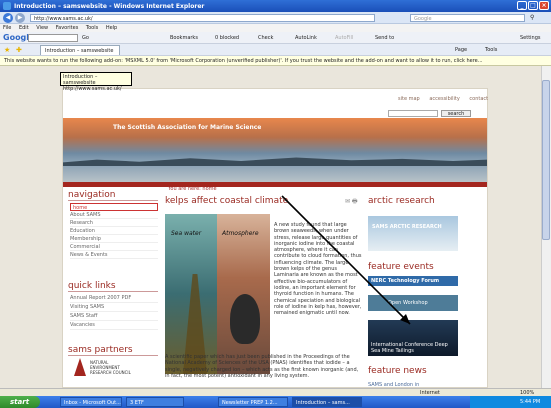 Image resolution: width=551 pixels, height=408 pixels. What do you see at coordinates (92, 28) in the screenshot?
I see `menu-tools: Tools` at bounding box center [92, 28].